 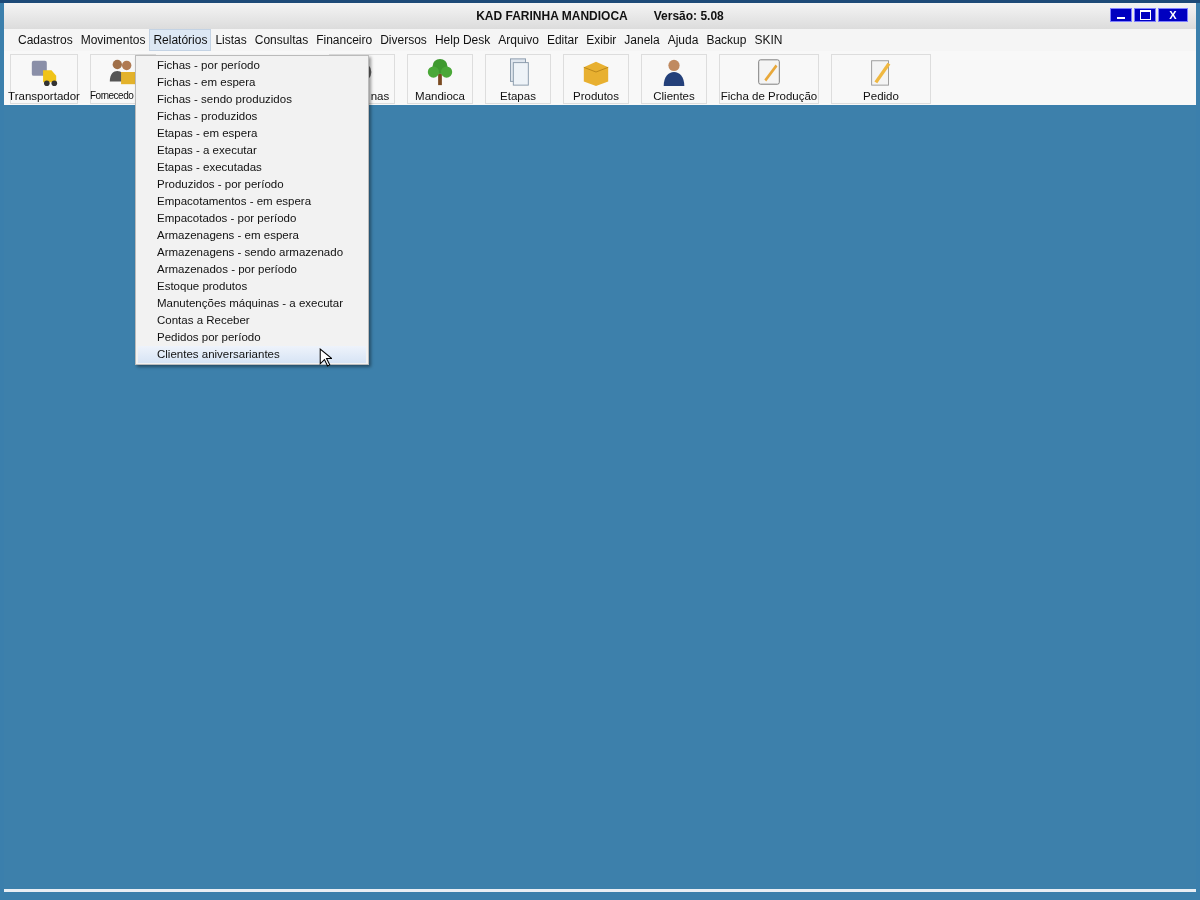 What do you see at coordinates (688, 16) in the screenshot?
I see `version-label: Versão: 5.08` at bounding box center [688, 16].